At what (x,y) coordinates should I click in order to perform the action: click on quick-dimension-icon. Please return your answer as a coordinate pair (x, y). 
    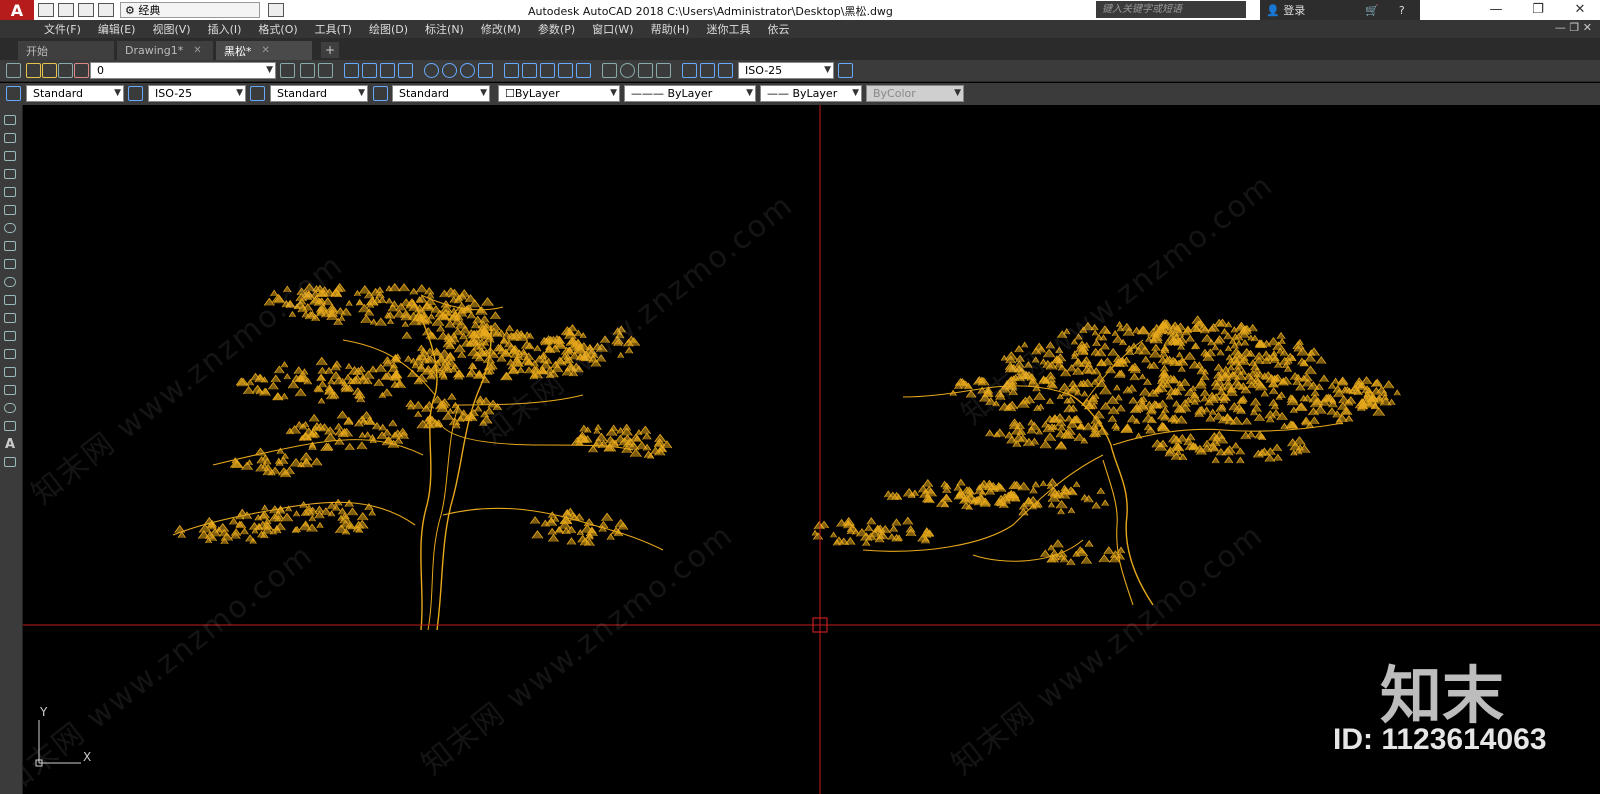
    Looking at the image, I should click on (511, 70).